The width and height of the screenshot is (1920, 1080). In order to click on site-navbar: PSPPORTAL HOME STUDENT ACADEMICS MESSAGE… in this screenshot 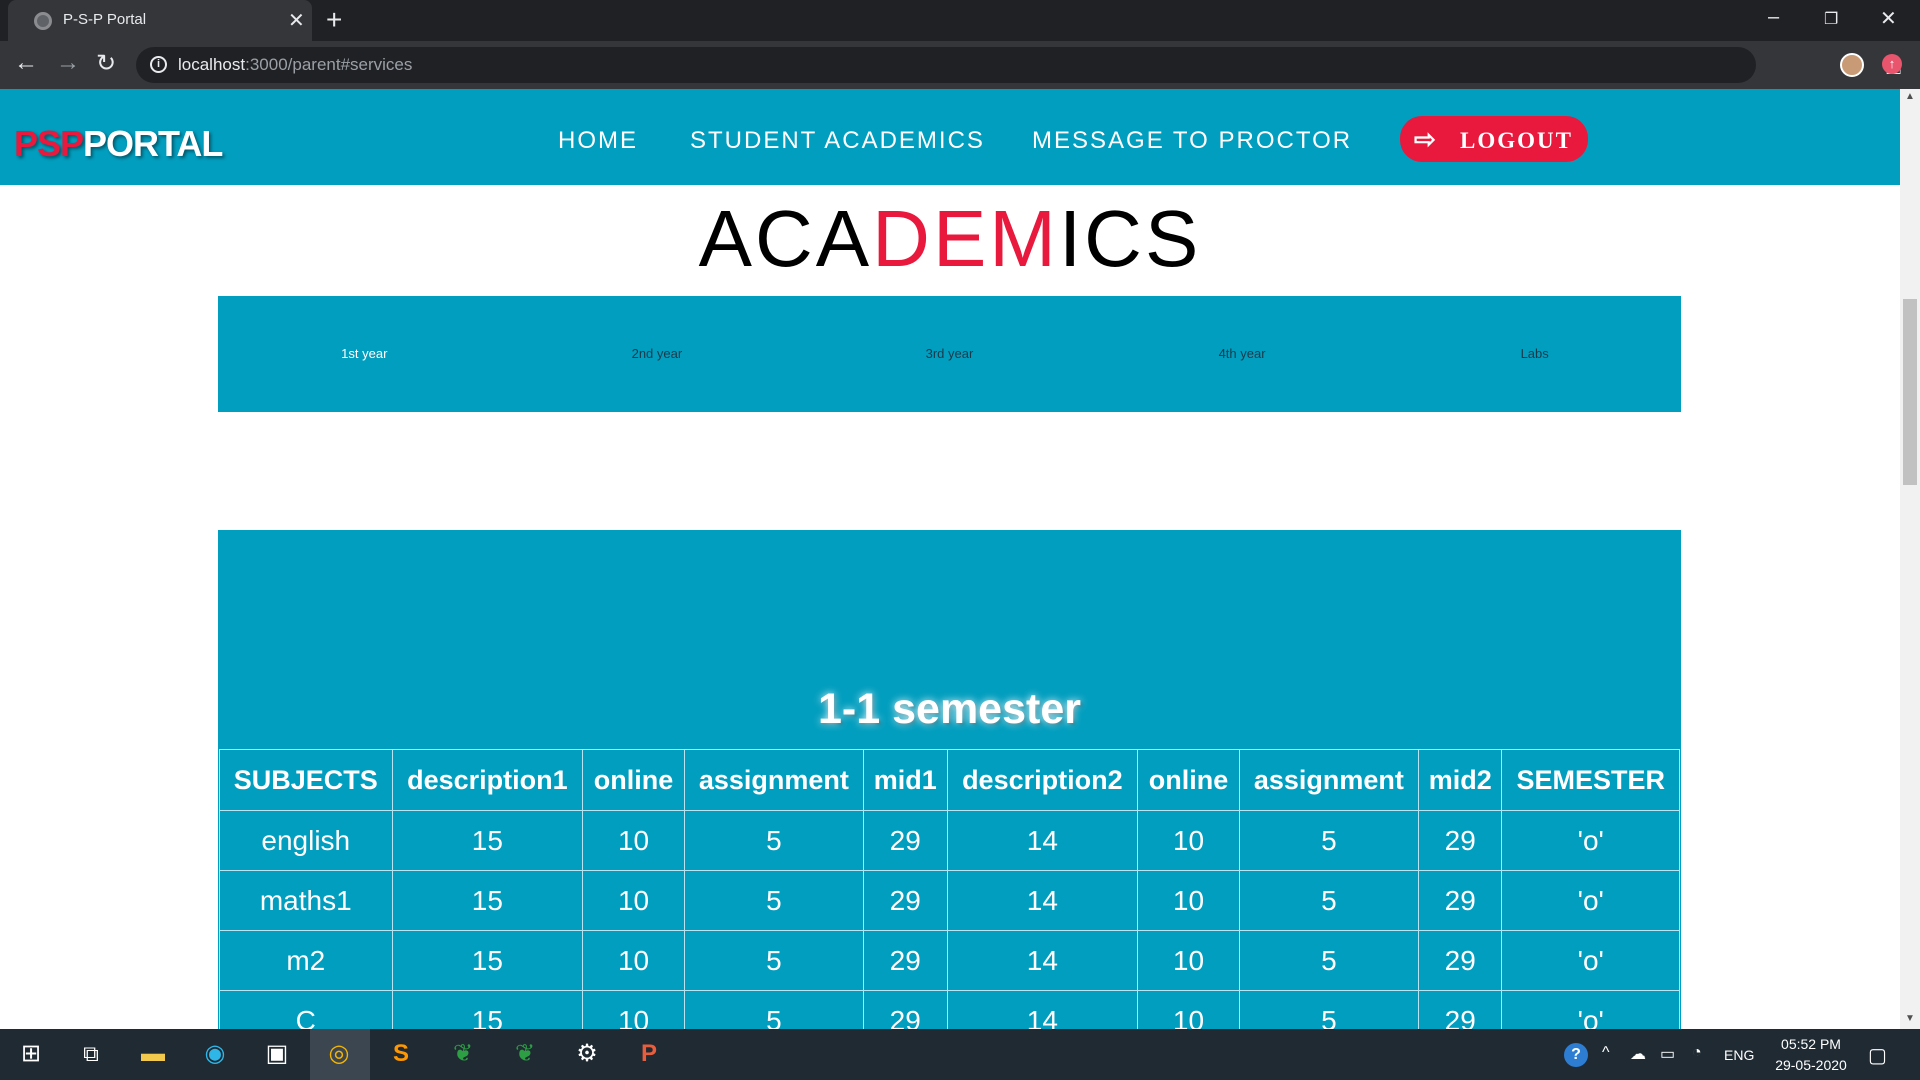, I will do `click(950, 137)`.